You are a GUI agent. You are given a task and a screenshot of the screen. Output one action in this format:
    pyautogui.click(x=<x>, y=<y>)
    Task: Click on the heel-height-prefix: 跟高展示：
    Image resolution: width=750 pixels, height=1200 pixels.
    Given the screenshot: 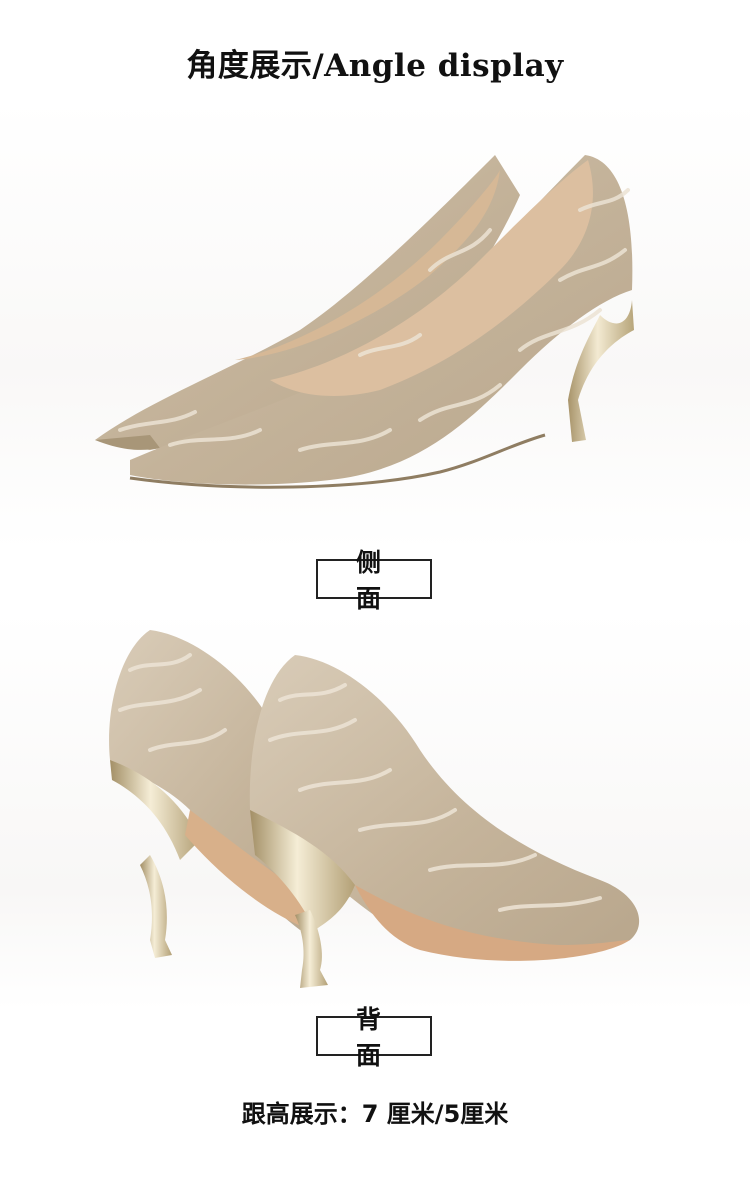 What is the action you would take?
    pyautogui.click(x=301, y=1114)
    